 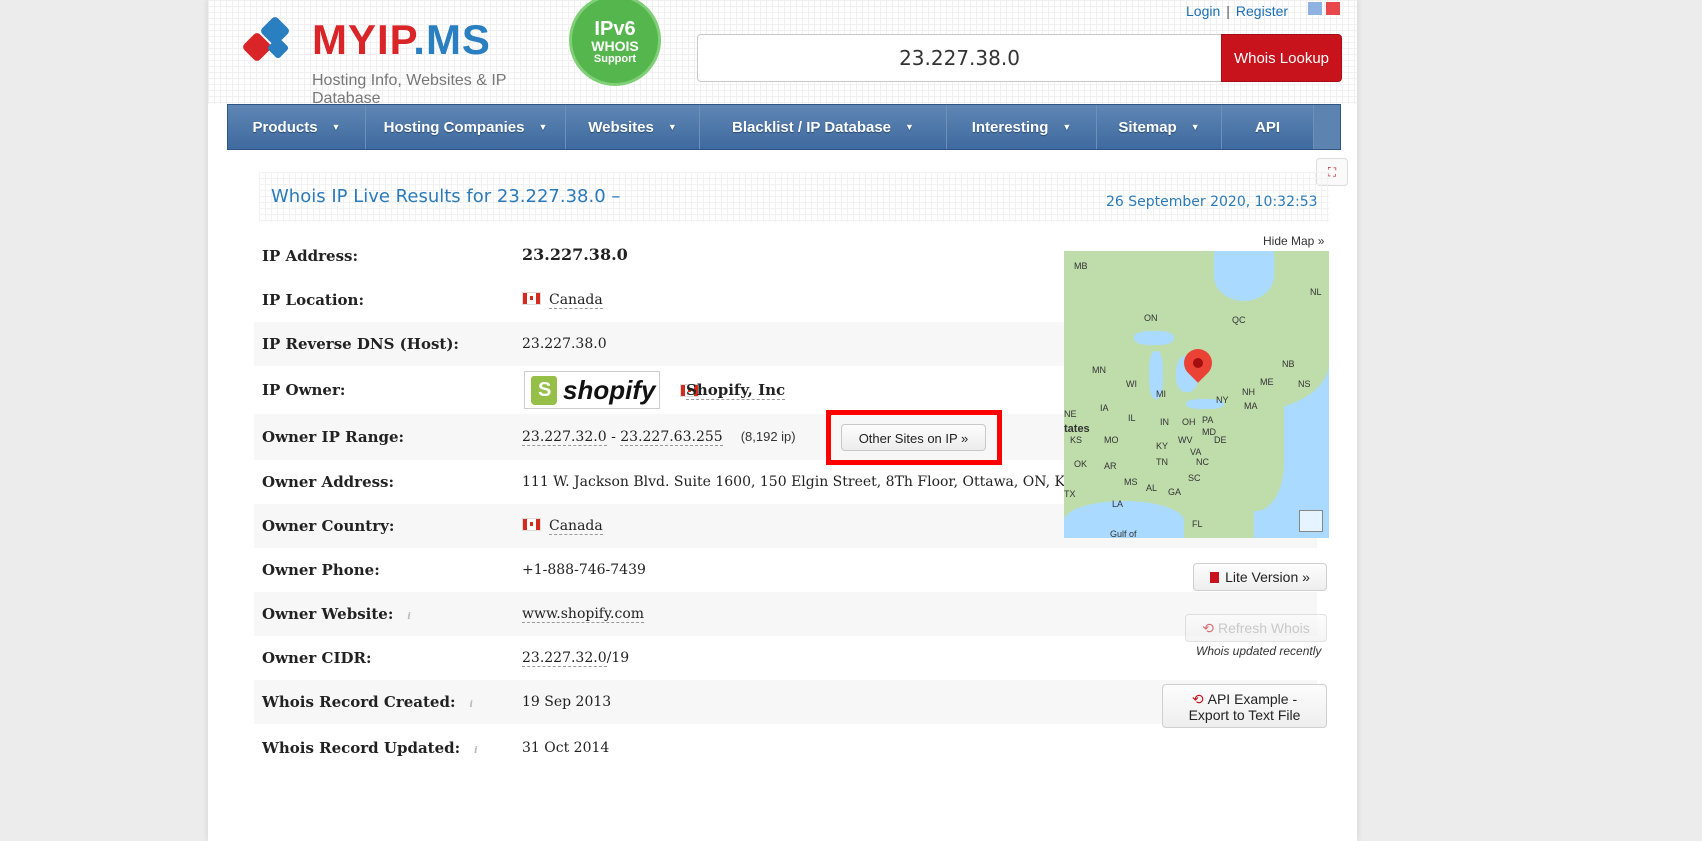 I want to click on owner-website-link: www.shopify.com, so click(x=583, y=614).